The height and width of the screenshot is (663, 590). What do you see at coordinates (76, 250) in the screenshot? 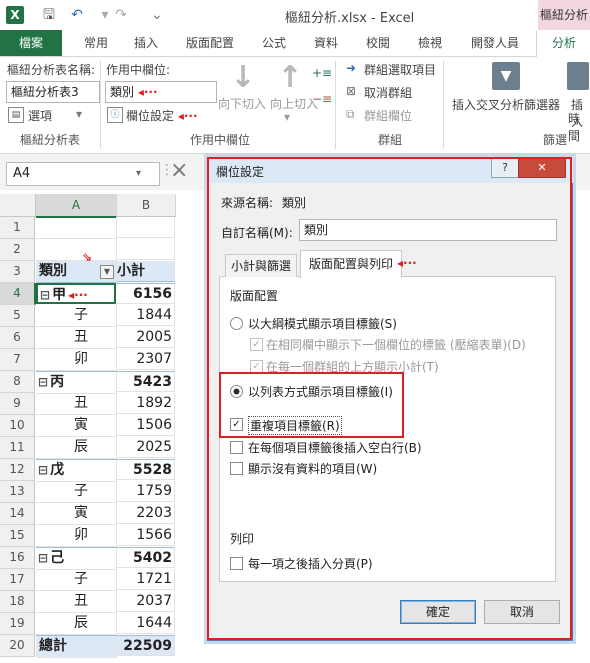
I see `cell-a2` at bounding box center [76, 250].